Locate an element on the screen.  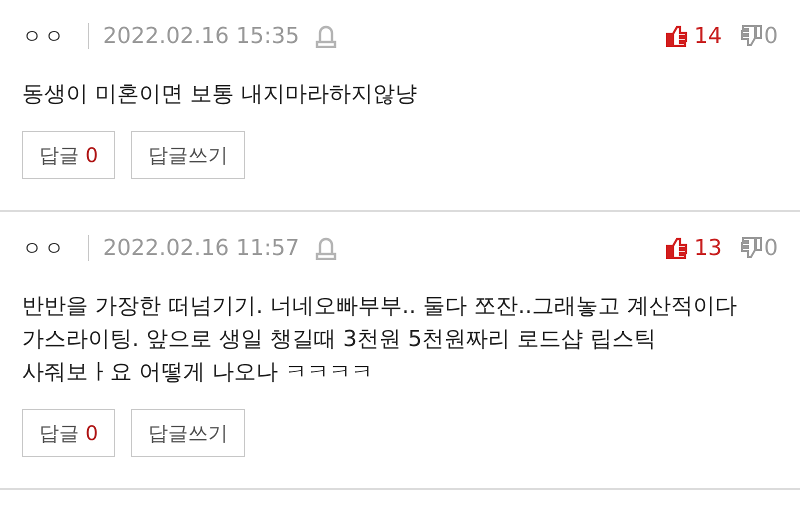
comment-text: 동생이 미혼이면 보통 내지마라하지않냥 is located at coordinates (220, 95).